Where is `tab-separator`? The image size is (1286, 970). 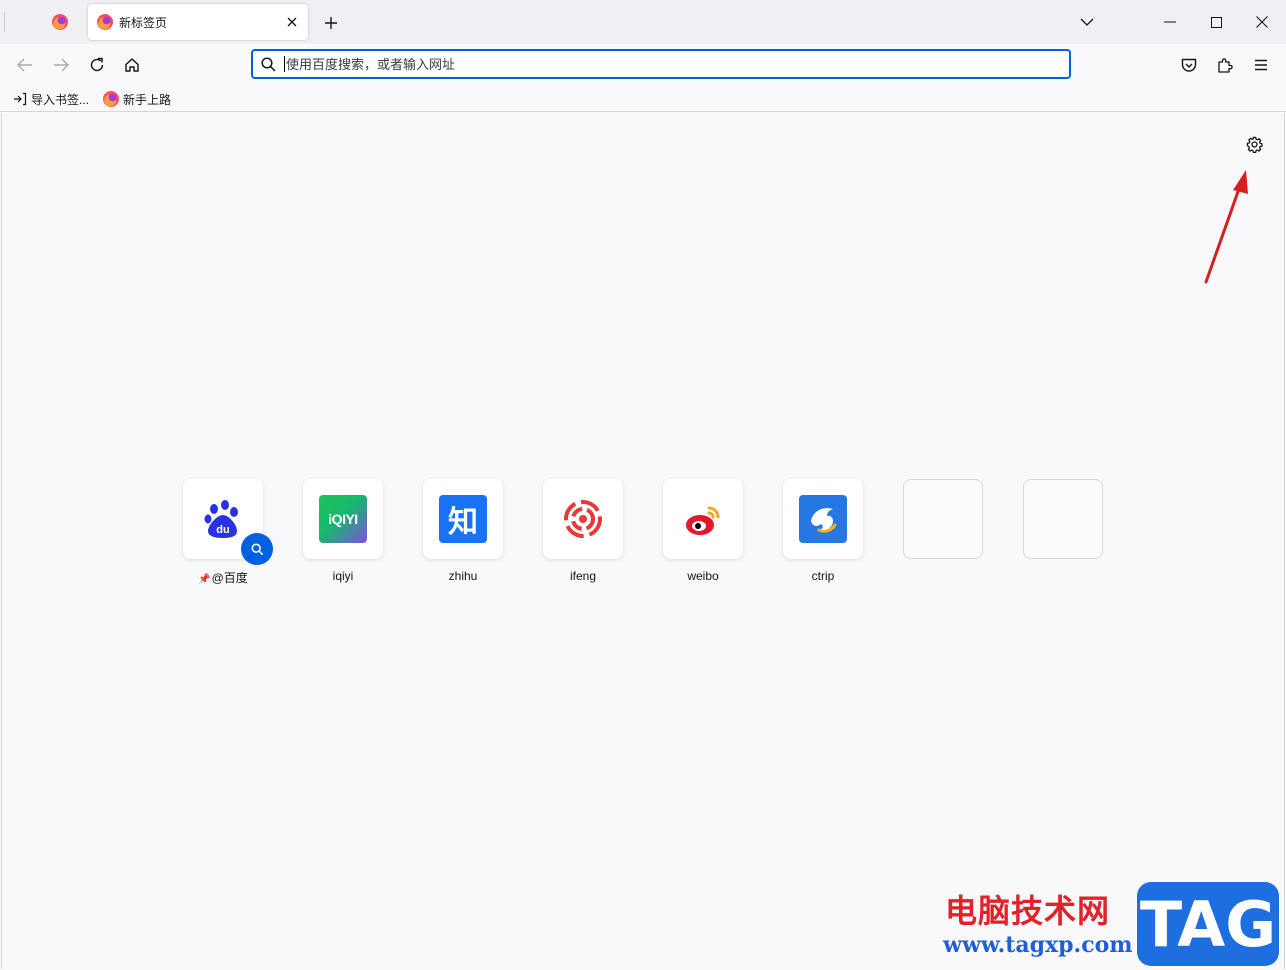
tab-separator is located at coordinates (4, 22).